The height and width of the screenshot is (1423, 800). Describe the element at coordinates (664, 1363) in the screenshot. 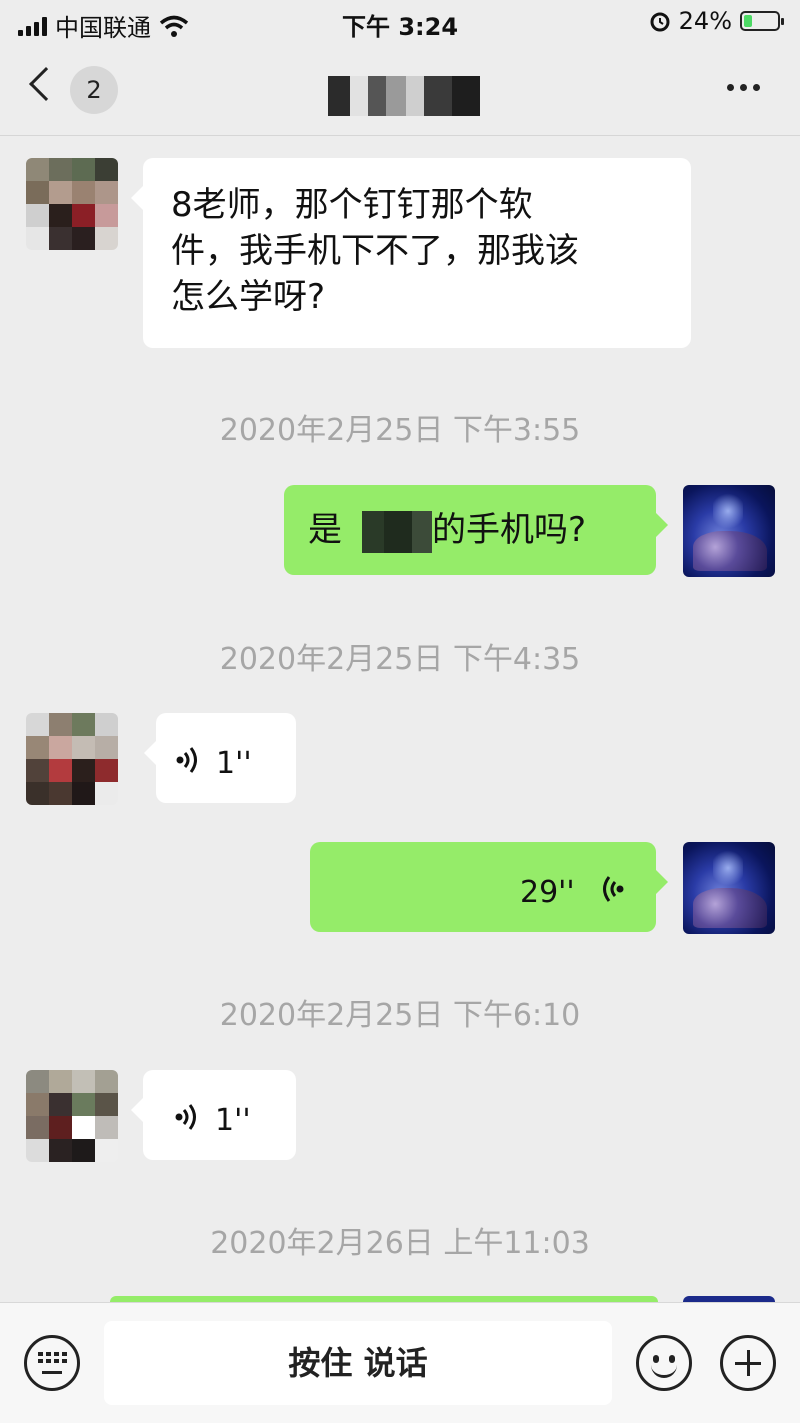

I see `emoji-icon` at that location.